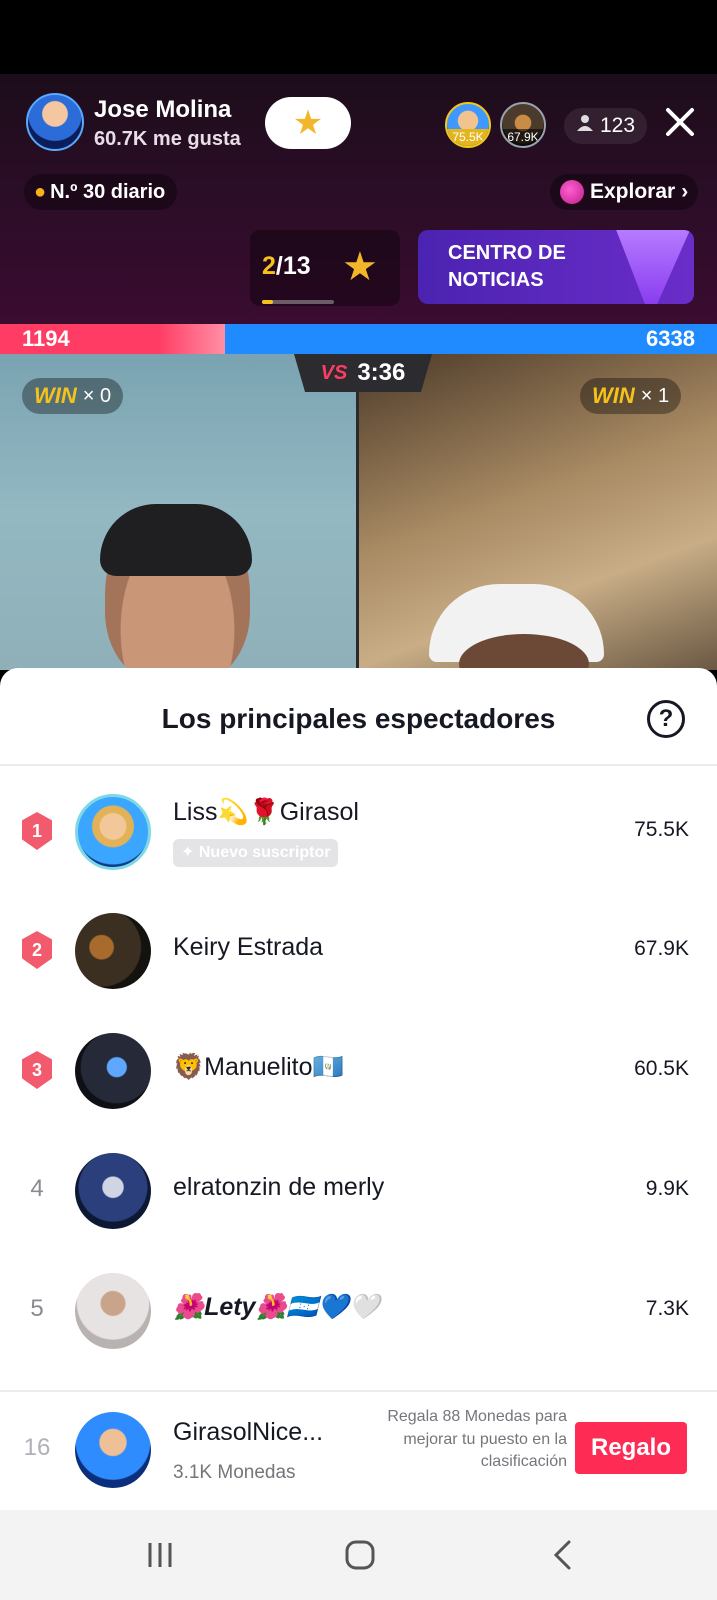 This screenshot has width=717, height=1600. I want to click on self-coins: 3.1K Monedas, so click(234, 1472).